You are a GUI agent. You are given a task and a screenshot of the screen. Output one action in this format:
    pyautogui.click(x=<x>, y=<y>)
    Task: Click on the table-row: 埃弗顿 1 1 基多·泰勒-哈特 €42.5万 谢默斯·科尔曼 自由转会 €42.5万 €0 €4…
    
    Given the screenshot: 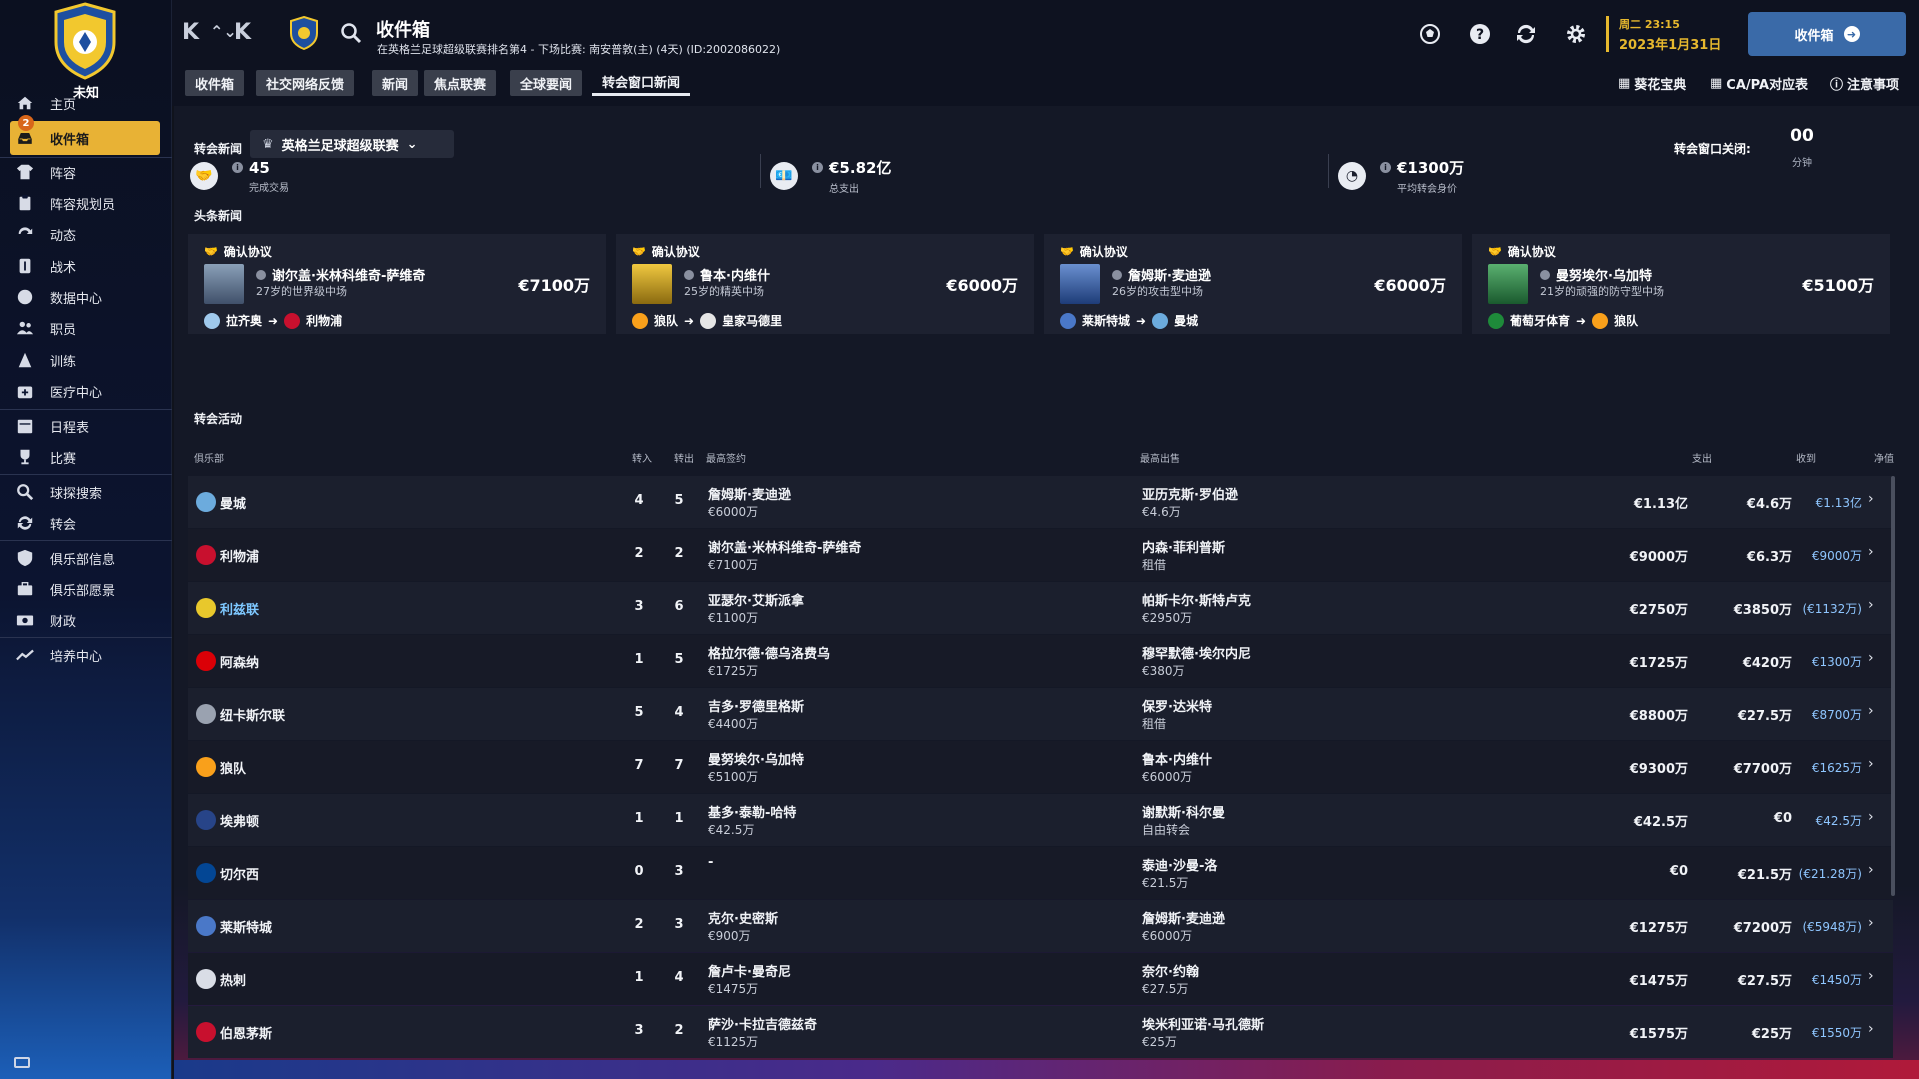 What is the action you would take?
    pyautogui.click(x=1040, y=820)
    